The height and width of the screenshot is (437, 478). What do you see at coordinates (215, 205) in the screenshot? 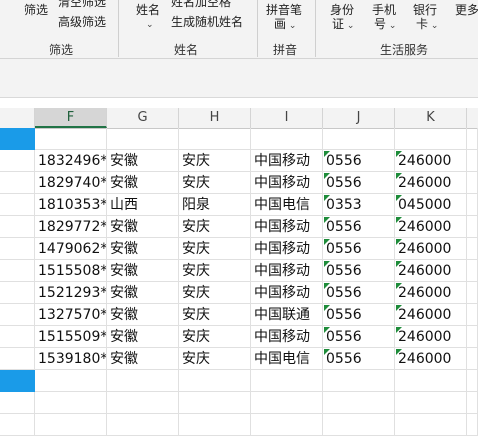
I see `cell-h: 阳泉` at bounding box center [215, 205].